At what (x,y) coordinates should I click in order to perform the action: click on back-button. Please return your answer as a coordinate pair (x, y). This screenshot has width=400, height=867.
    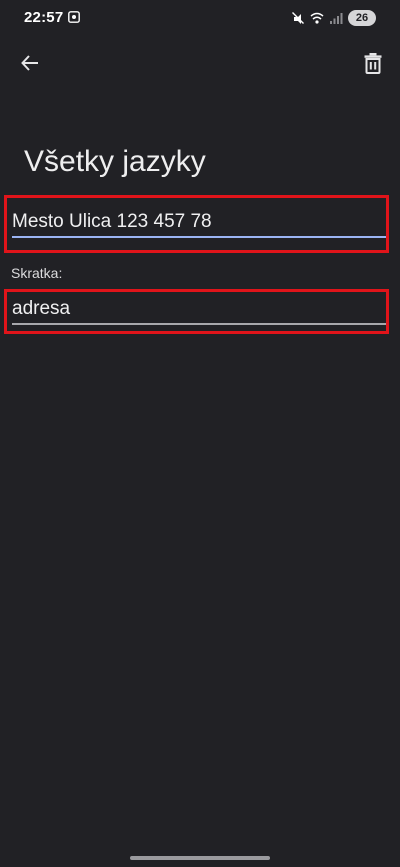
    Looking at the image, I should click on (30, 63).